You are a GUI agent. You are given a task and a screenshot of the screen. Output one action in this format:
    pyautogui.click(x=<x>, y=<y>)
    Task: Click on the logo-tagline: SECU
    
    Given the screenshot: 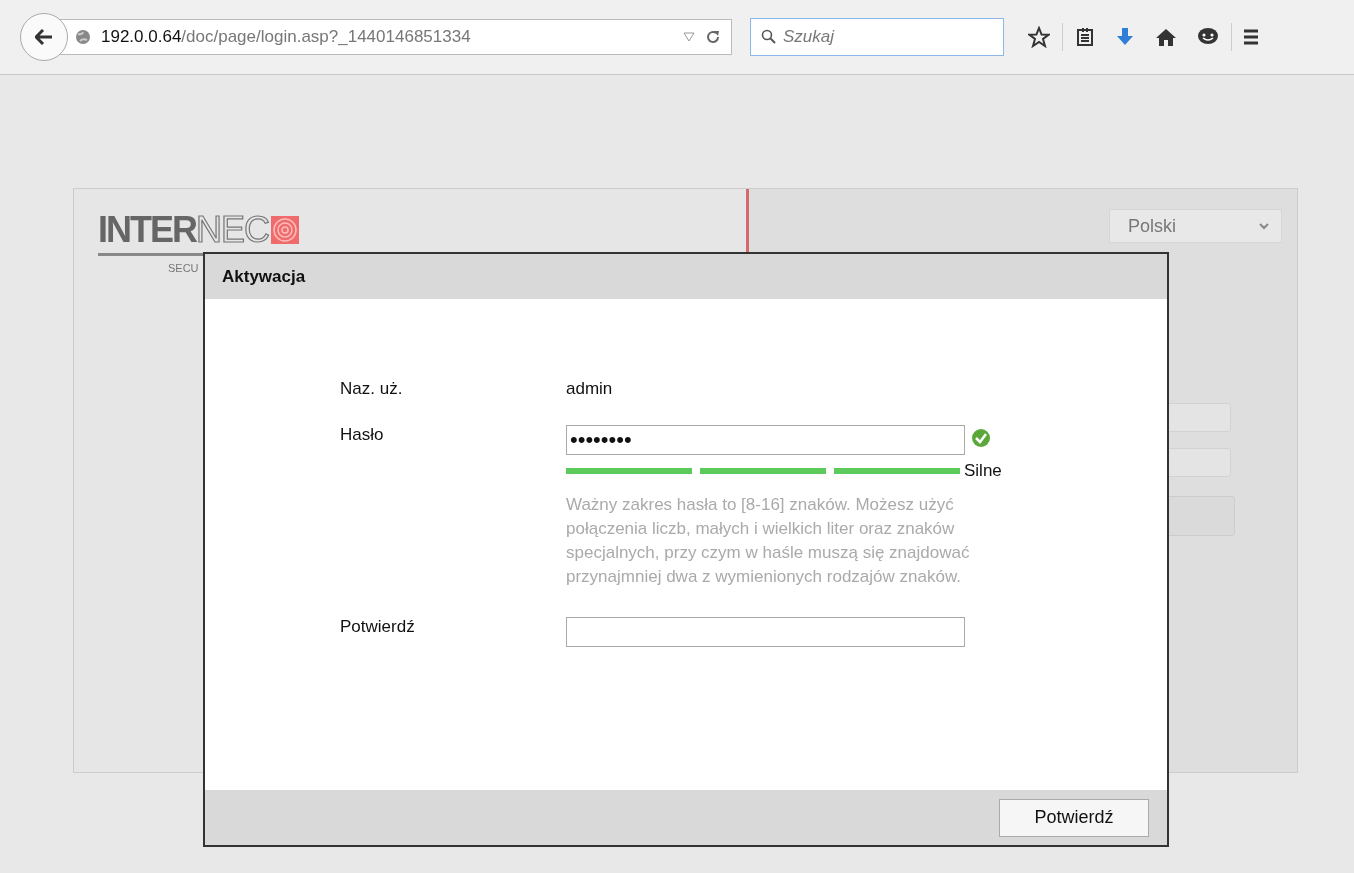 What is the action you would take?
    pyautogui.click(x=183, y=268)
    